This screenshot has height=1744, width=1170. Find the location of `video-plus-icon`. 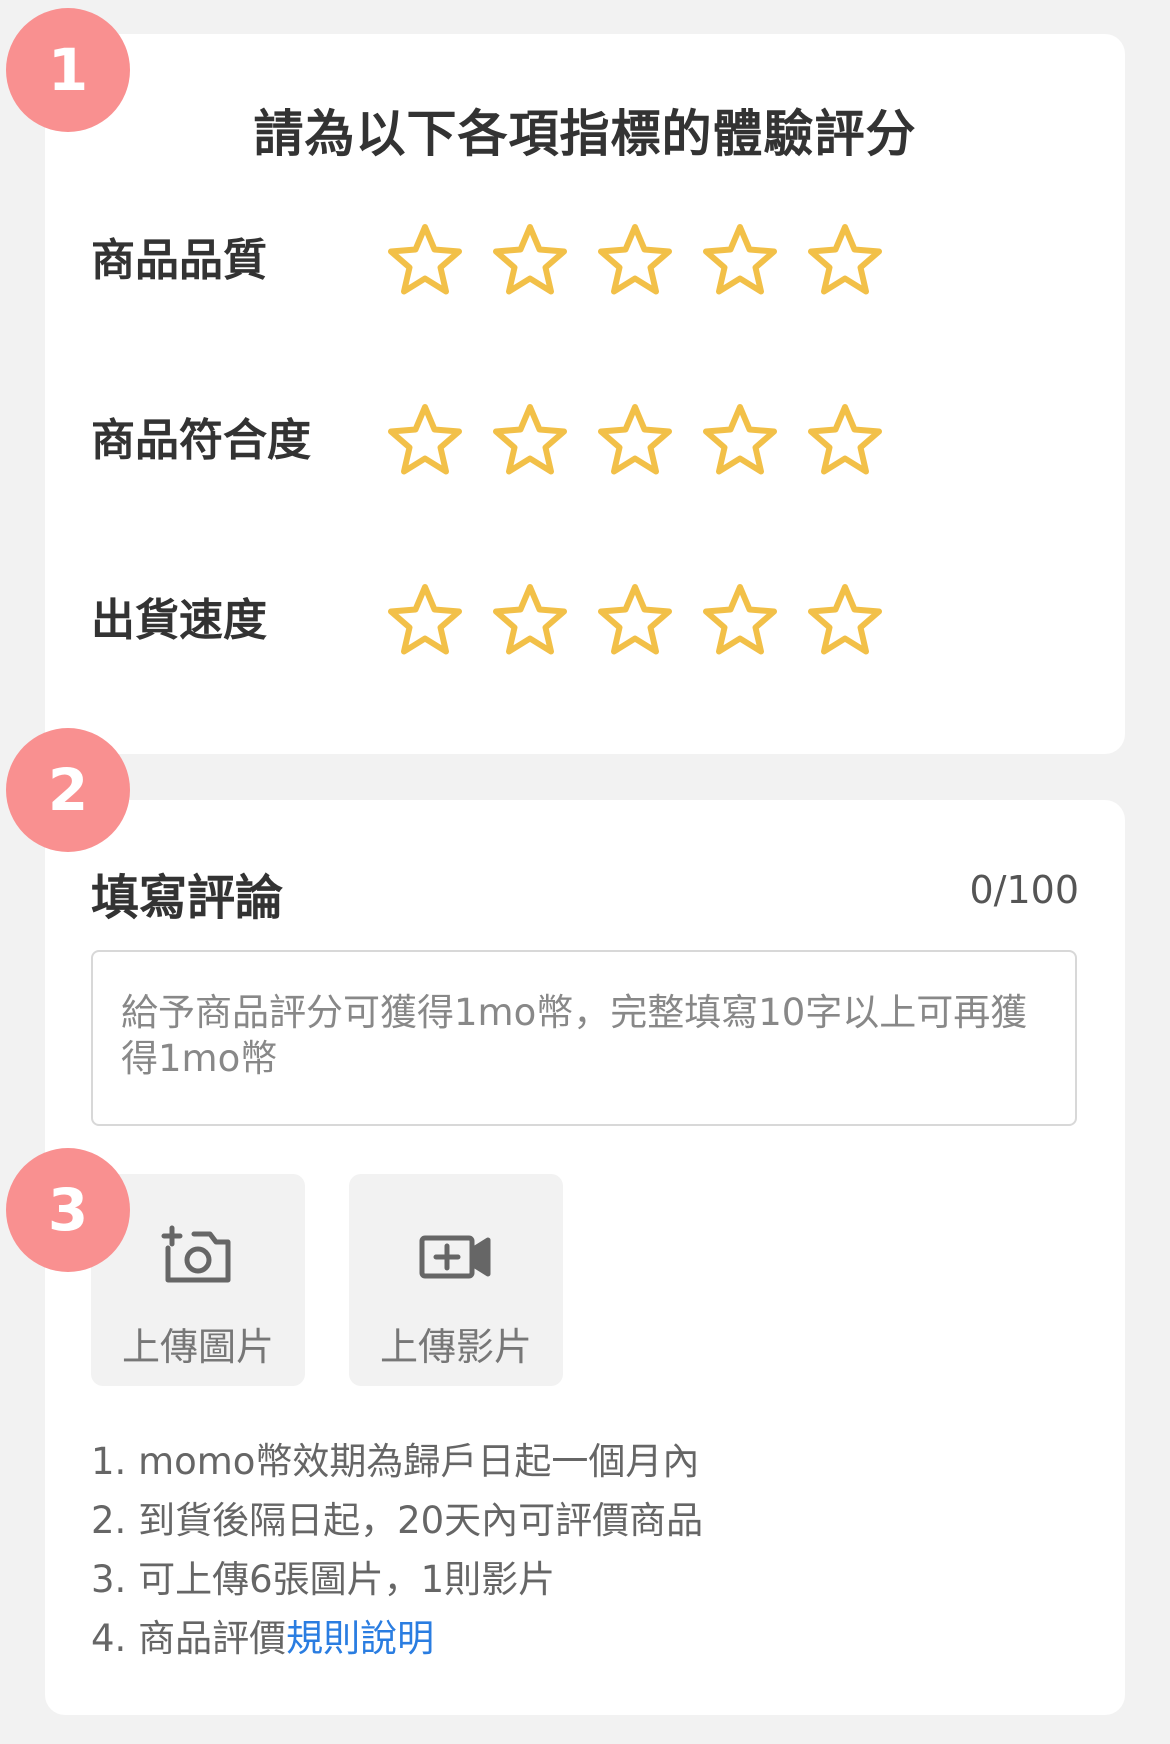

video-plus-icon is located at coordinates (456, 1259).